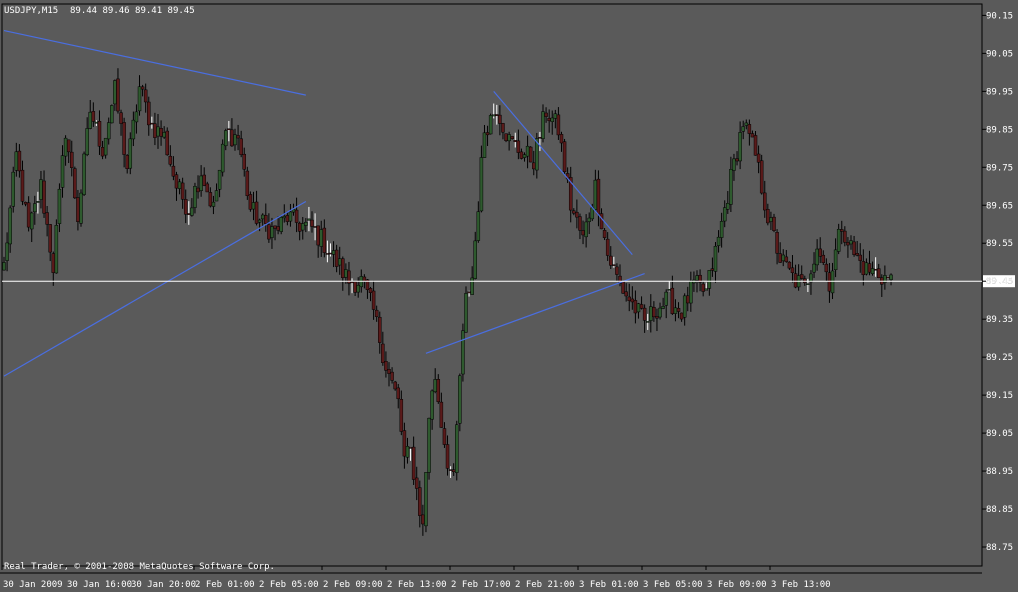 Image resolution: width=1018 pixels, height=592 pixels. Describe the element at coordinates (289, 585) in the screenshot. I see `time-tick-label: 2 Feb 05:00` at that location.